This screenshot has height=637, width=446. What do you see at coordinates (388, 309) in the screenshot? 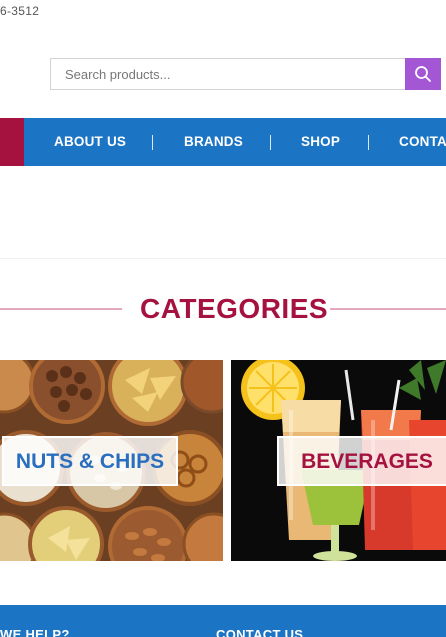
I see `heading-rule-right` at bounding box center [388, 309].